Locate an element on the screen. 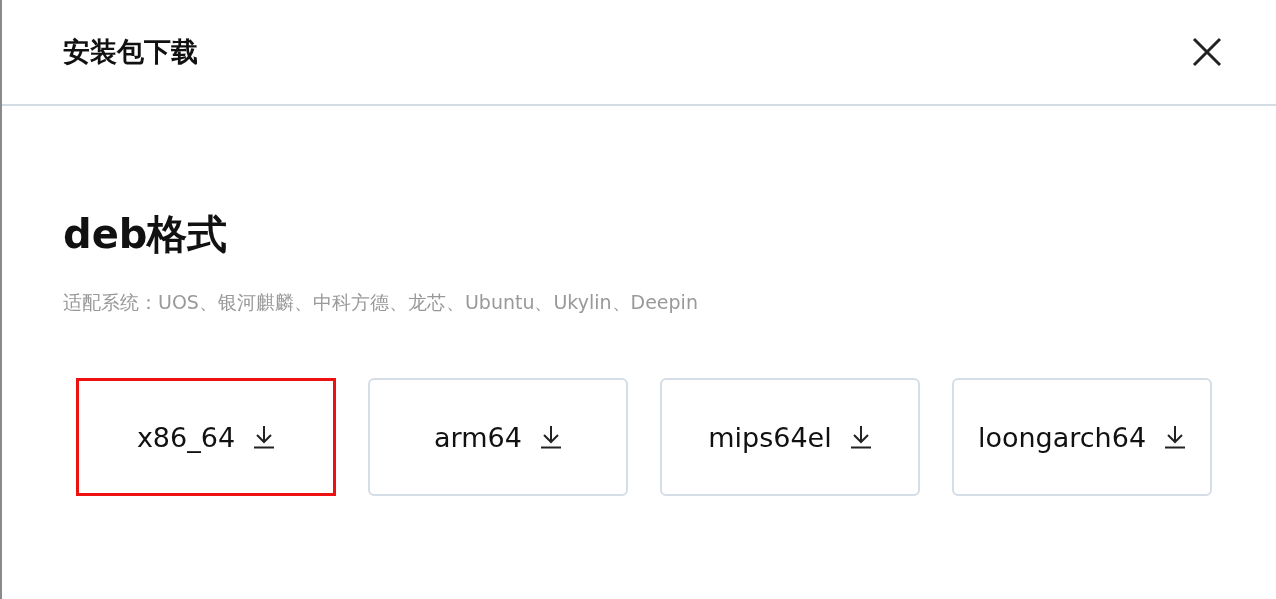  download-button: arm64 is located at coordinates (498, 437).